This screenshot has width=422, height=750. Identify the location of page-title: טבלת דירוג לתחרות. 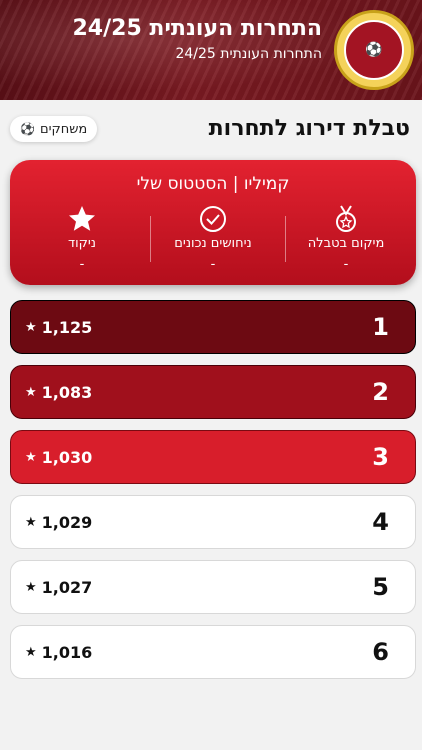
(309, 128).